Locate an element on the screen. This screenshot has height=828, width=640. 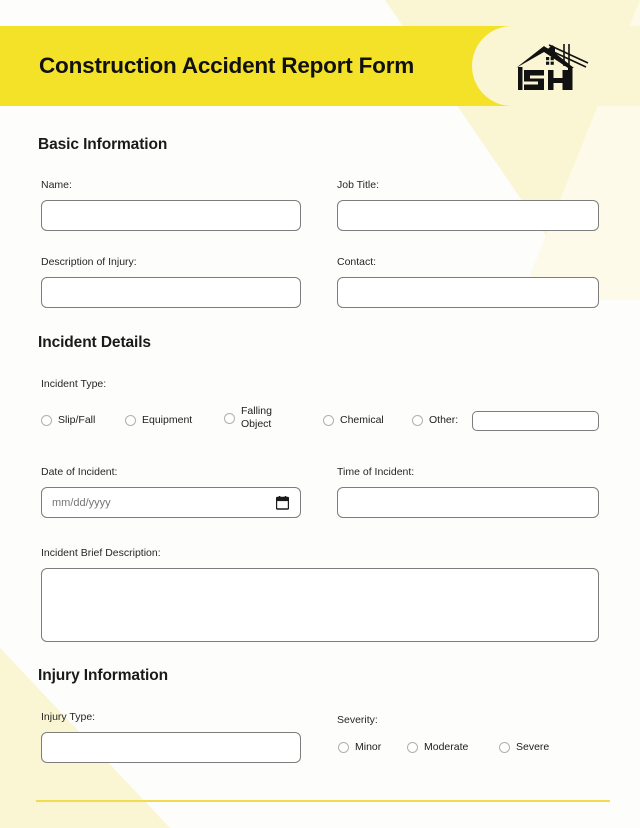
label-time-of-incident: Time of Incident: is located at coordinates (376, 472).